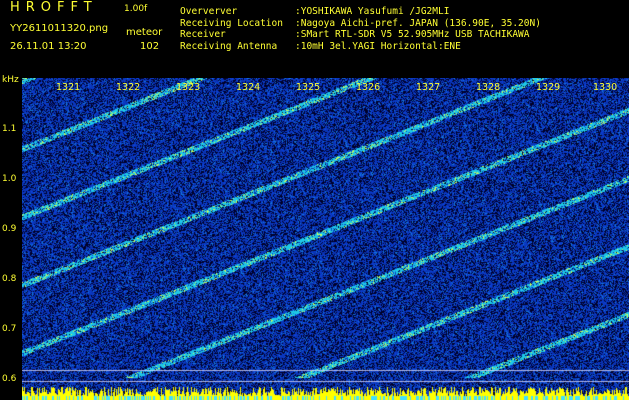 The width and height of the screenshot is (629, 400). I want to click on x-tick-label: 1325, so click(308, 87).